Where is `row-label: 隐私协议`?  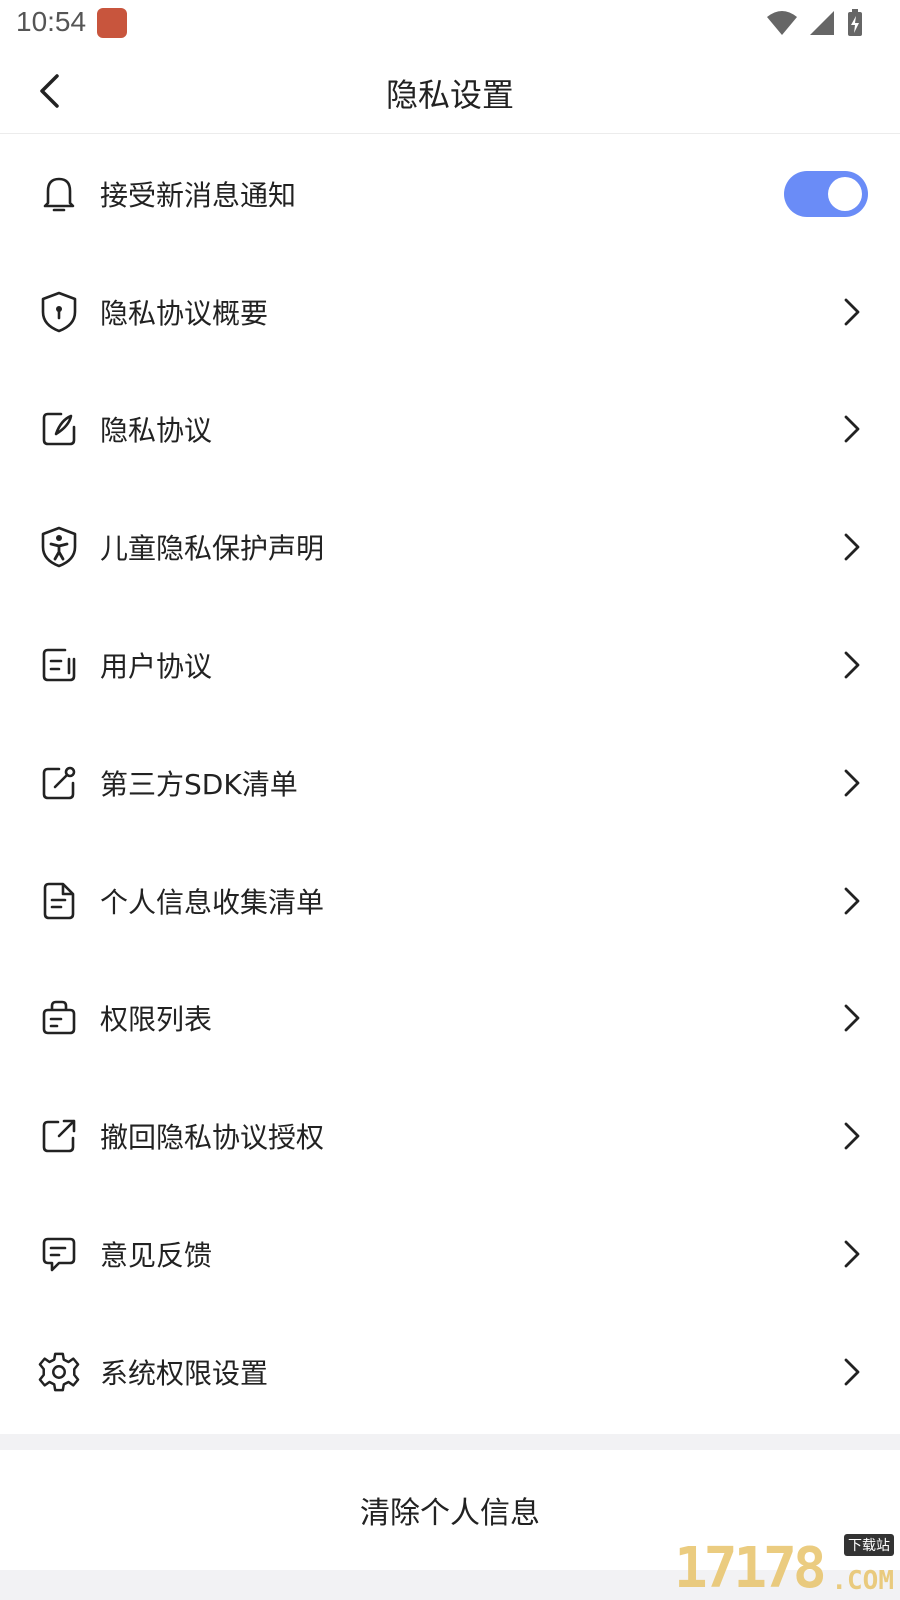 row-label: 隐私协议 is located at coordinates (156, 431).